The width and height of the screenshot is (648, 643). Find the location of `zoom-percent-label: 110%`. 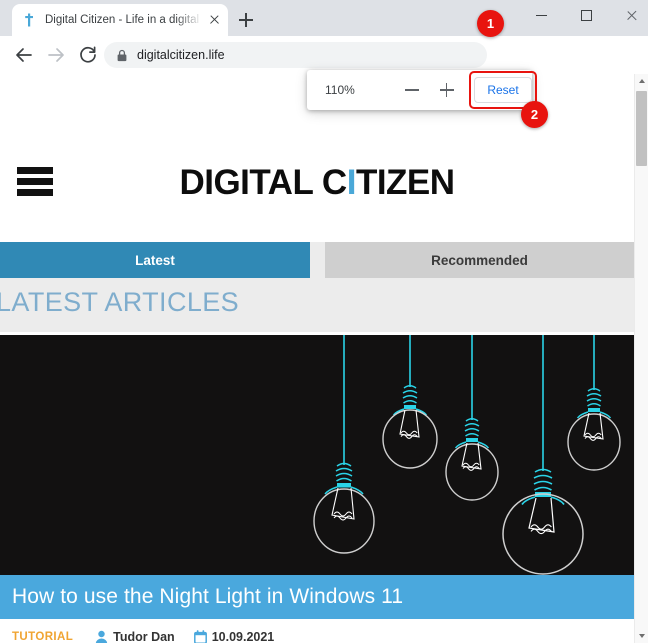

zoom-percent-label: 110% is located at coordinates (340, 90).